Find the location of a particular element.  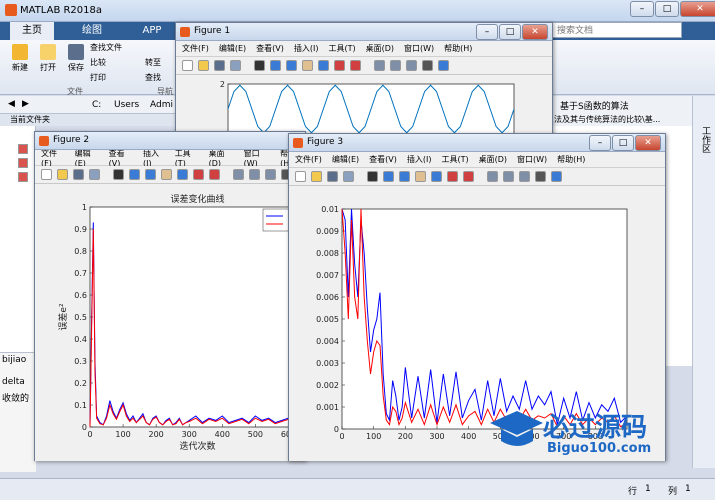

compare-button: 比较 is located at coordinates (113, 62).